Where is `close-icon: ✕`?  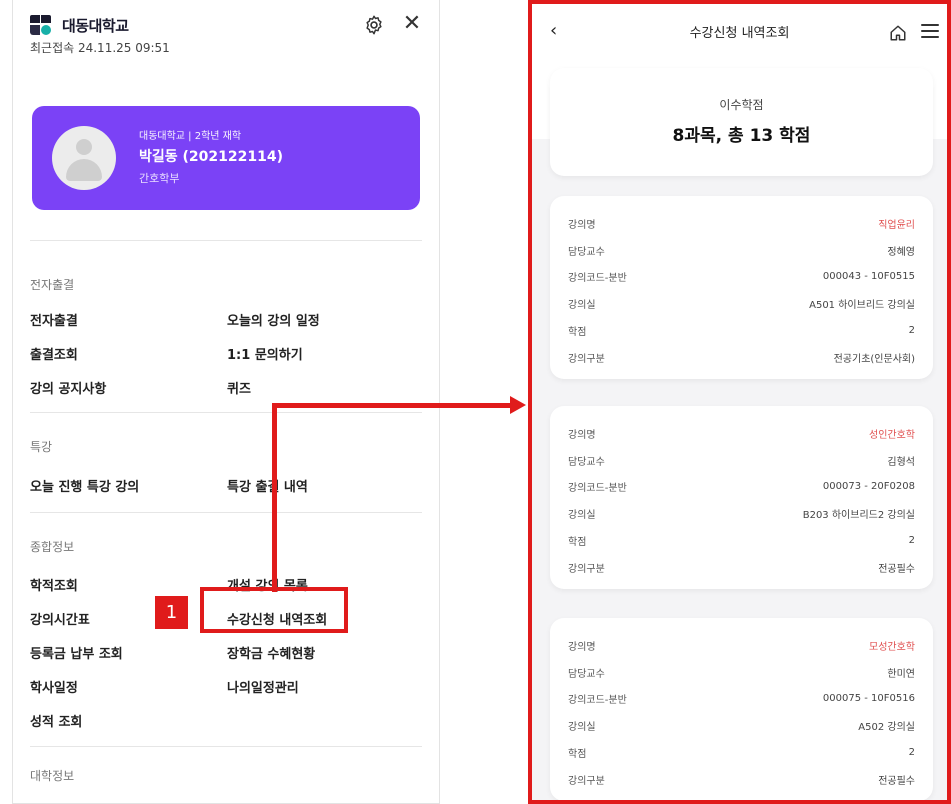
close-icon: ✕ is located at coordinates (412, 24).